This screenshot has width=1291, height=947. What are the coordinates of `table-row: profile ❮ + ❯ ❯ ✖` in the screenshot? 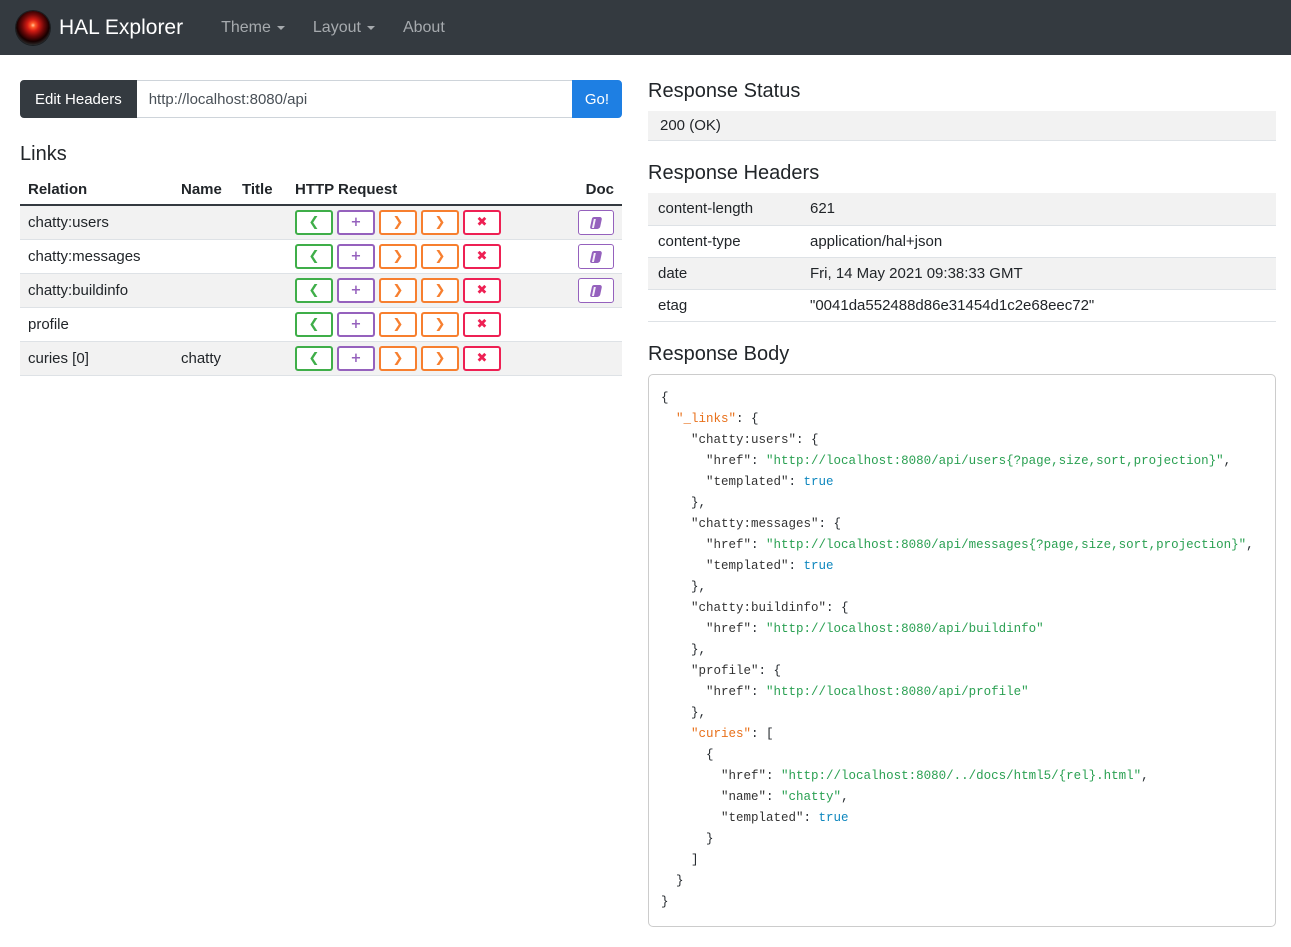 It's located at (321, 324).